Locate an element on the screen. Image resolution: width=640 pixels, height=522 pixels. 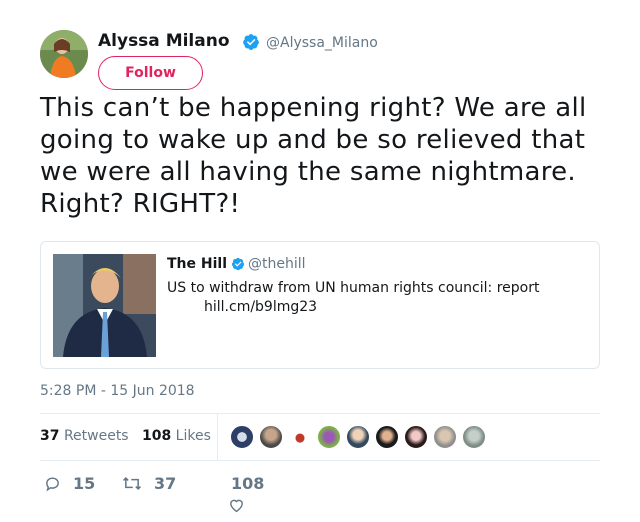
like-button is located at coordinates (236, 505).